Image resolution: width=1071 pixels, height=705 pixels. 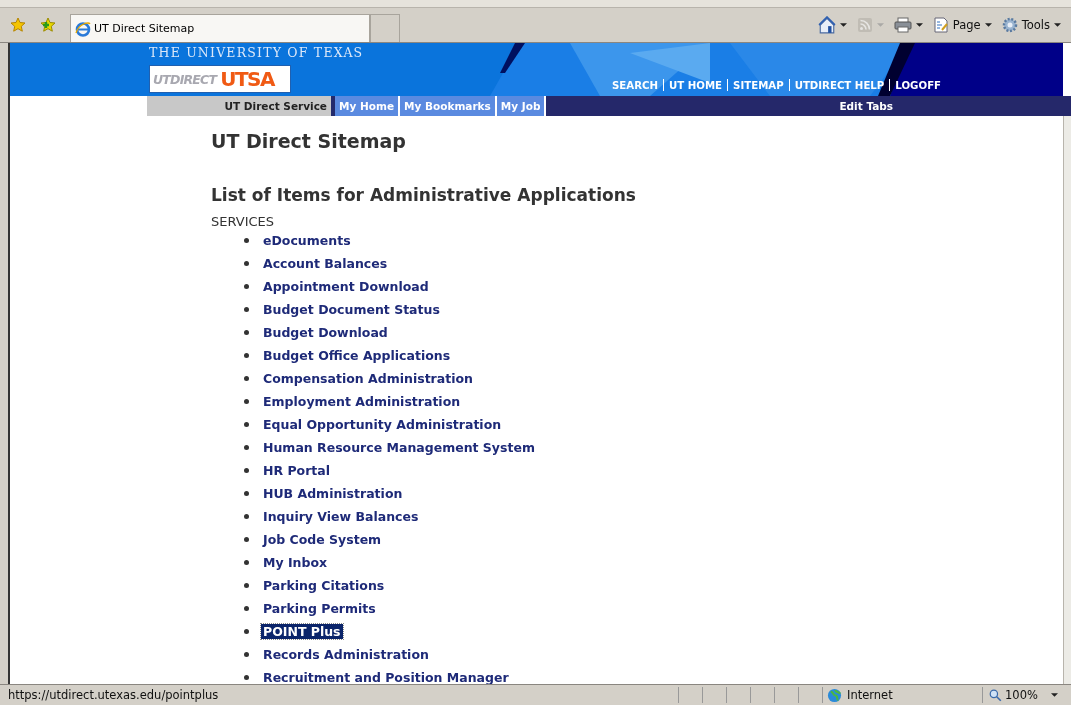 I want to click on service-link: Appointment Download, so click(x=346, y=286).